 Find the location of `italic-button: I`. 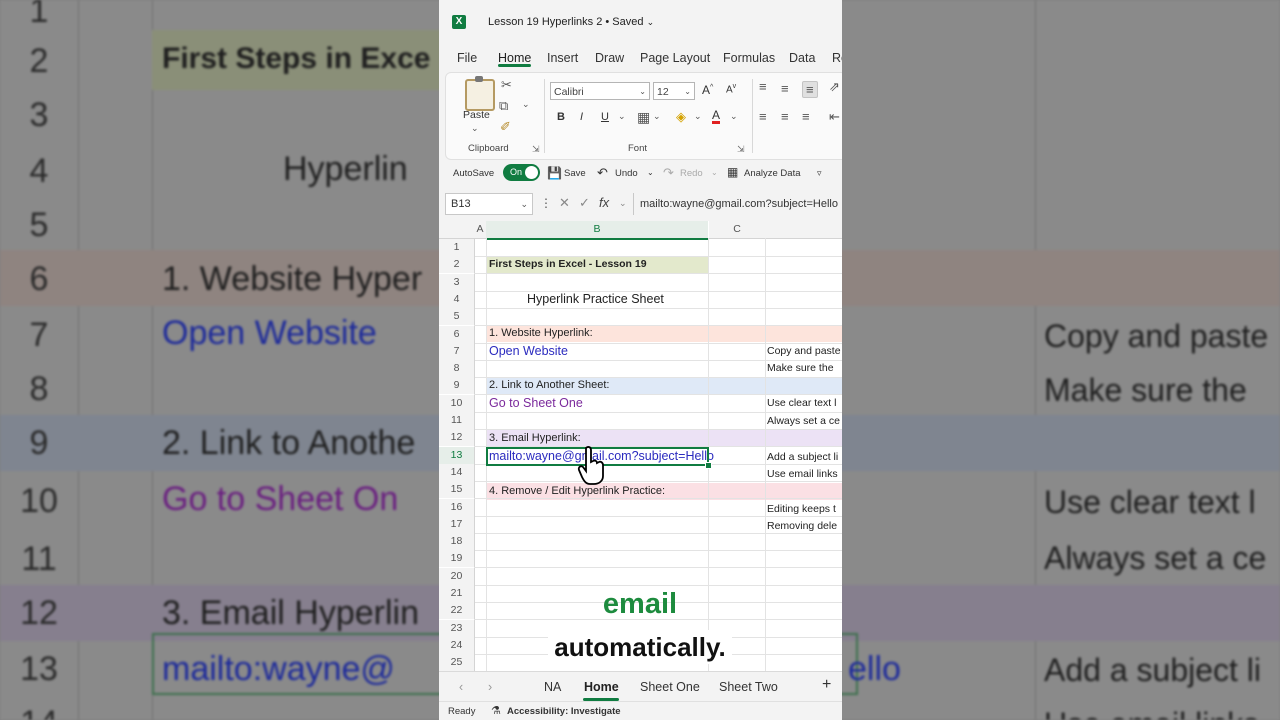

italic-button: I is located at coordinates (581, 117).